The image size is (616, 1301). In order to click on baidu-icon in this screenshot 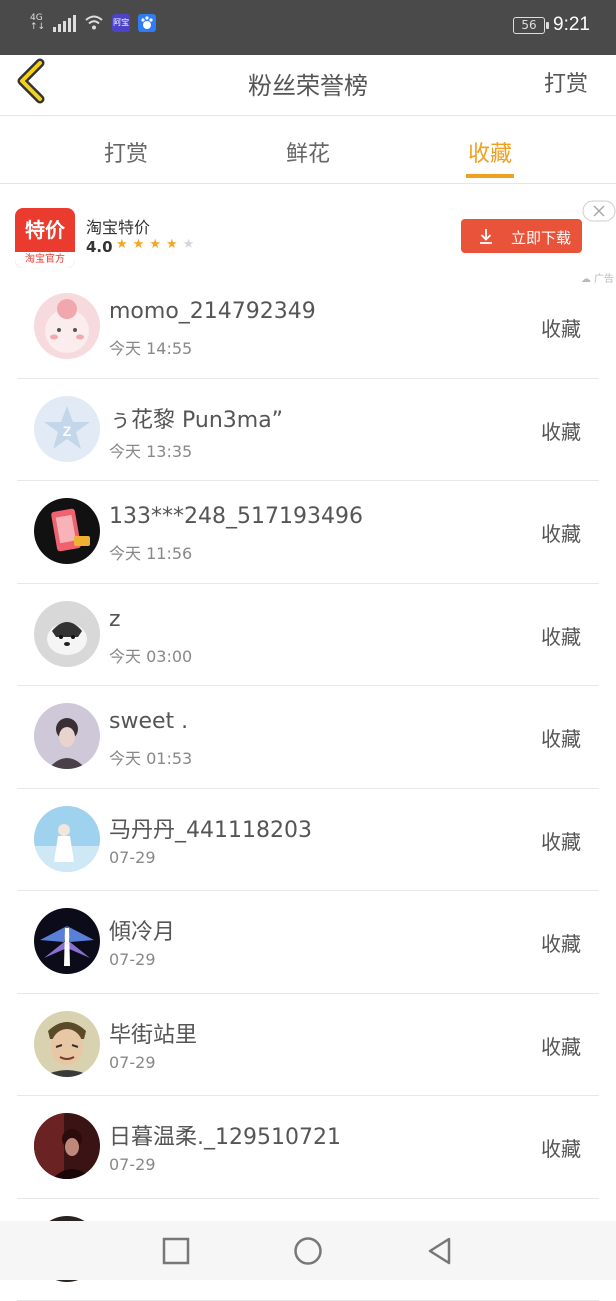, I will do `click(147, 23)`.